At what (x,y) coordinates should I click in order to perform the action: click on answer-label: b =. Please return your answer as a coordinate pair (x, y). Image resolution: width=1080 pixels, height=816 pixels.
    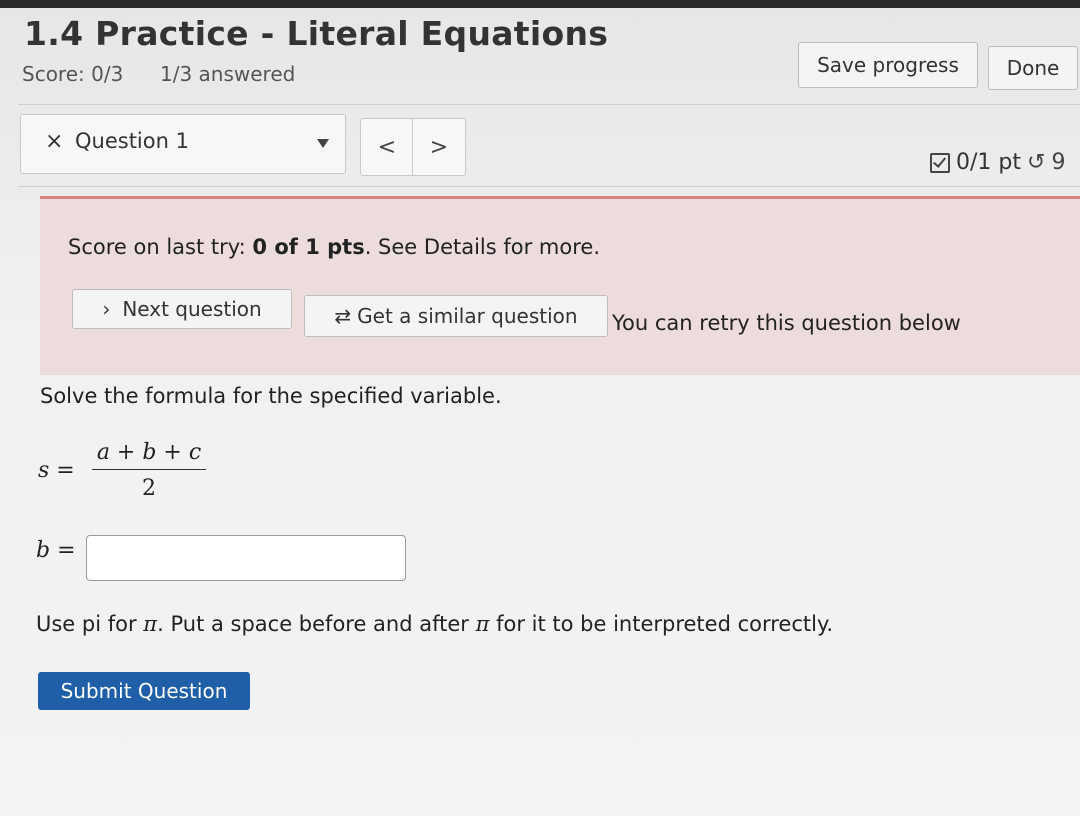
    Looking at the image, I should click on (56, 550).